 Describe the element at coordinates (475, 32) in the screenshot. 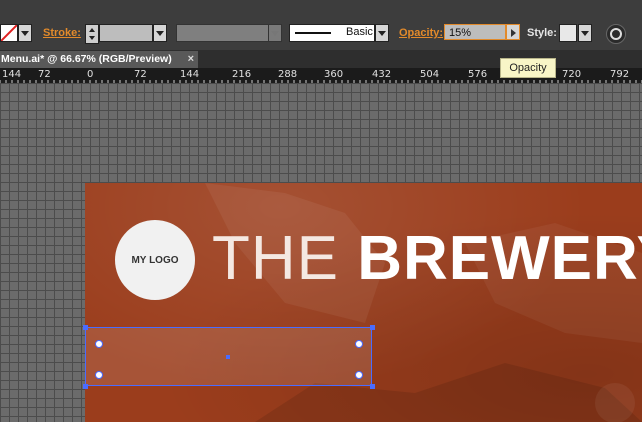

I see `opacity-input: 15%` at that location.